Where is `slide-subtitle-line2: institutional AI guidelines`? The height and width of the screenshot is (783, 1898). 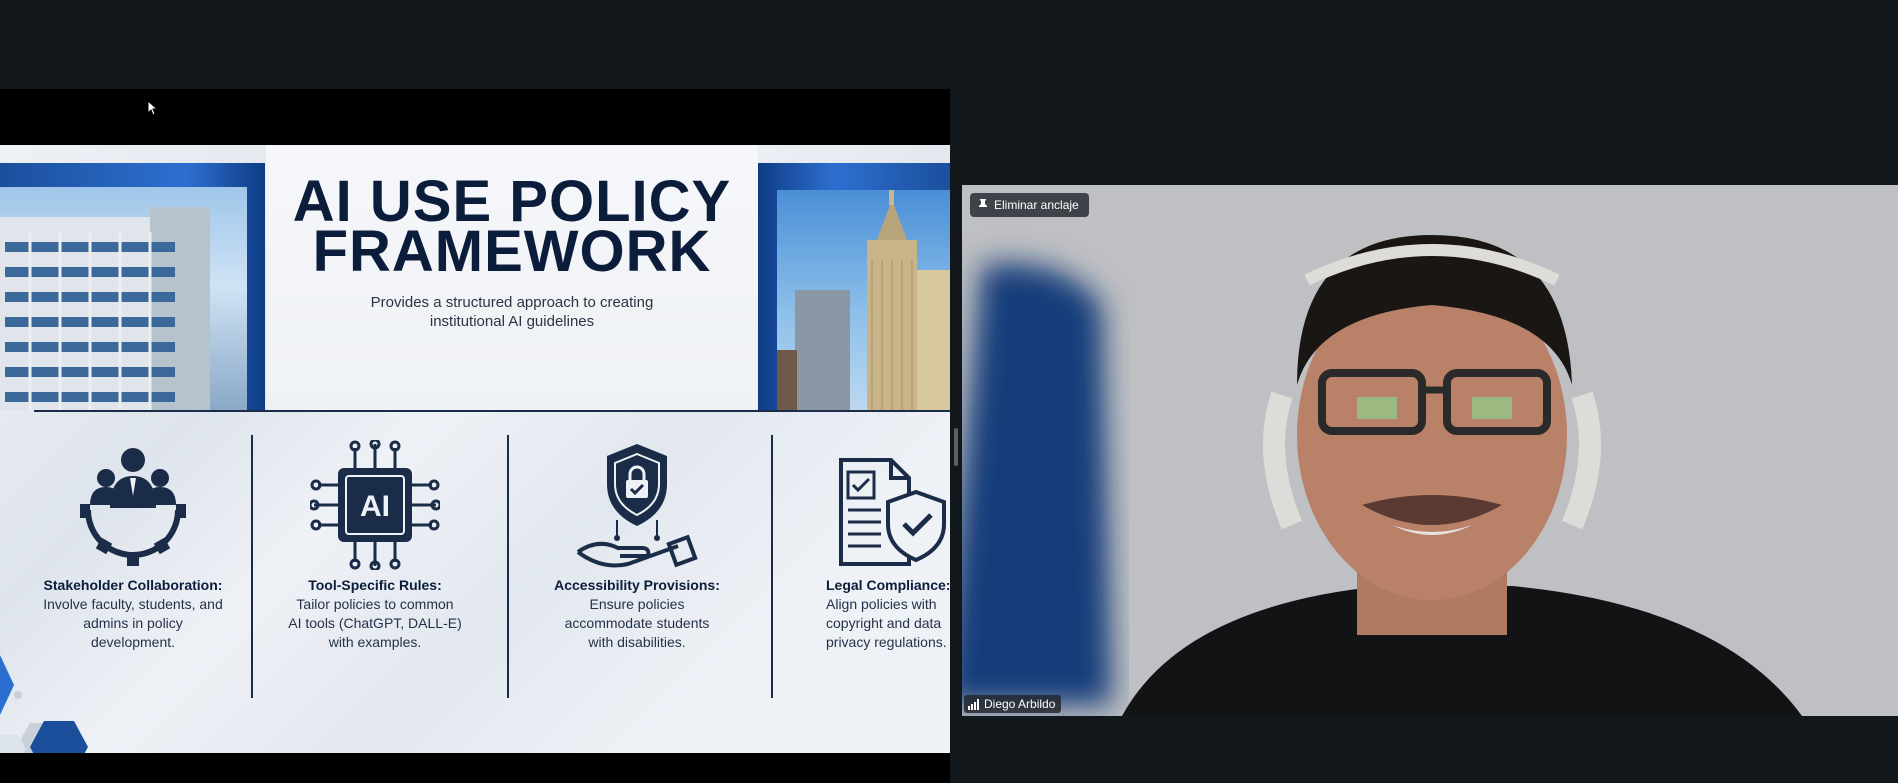
slide-subtitle-line2: institutional AI guidelines is located at coordinates (512, 321).